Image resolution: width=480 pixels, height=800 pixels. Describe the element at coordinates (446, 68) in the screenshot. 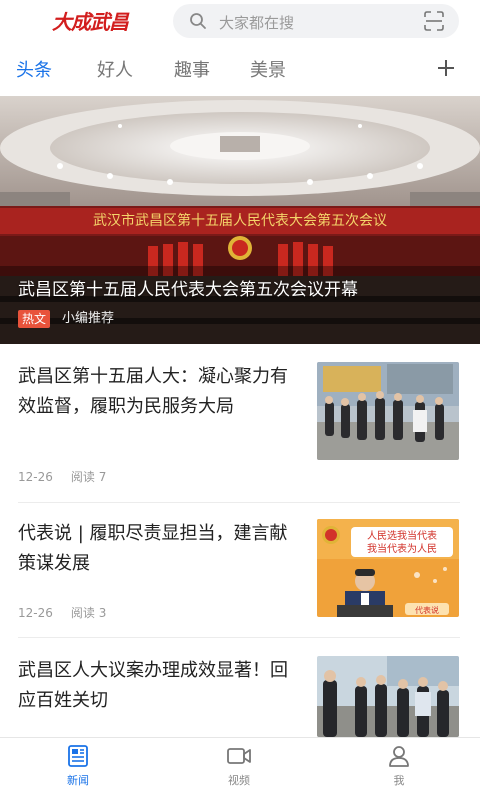

I see `add-channel-icon` at that location.